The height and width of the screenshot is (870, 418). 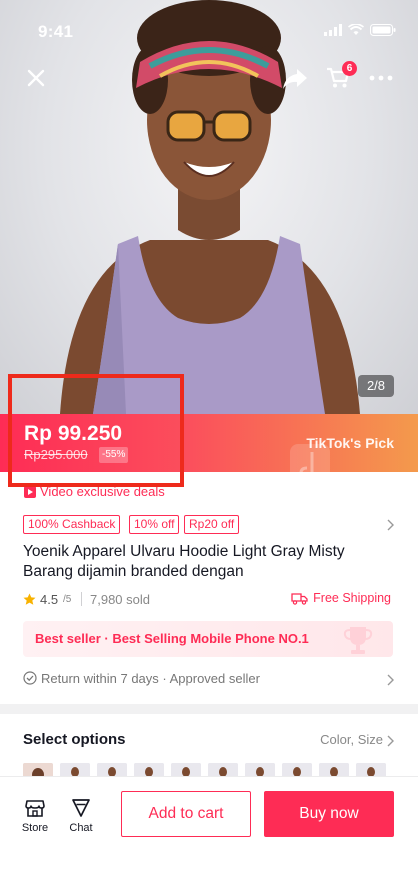 What do you see at coordinates (49, 599) in the screenshot?
I see `rating-value: 4.5` at bounding box center [49, 599].